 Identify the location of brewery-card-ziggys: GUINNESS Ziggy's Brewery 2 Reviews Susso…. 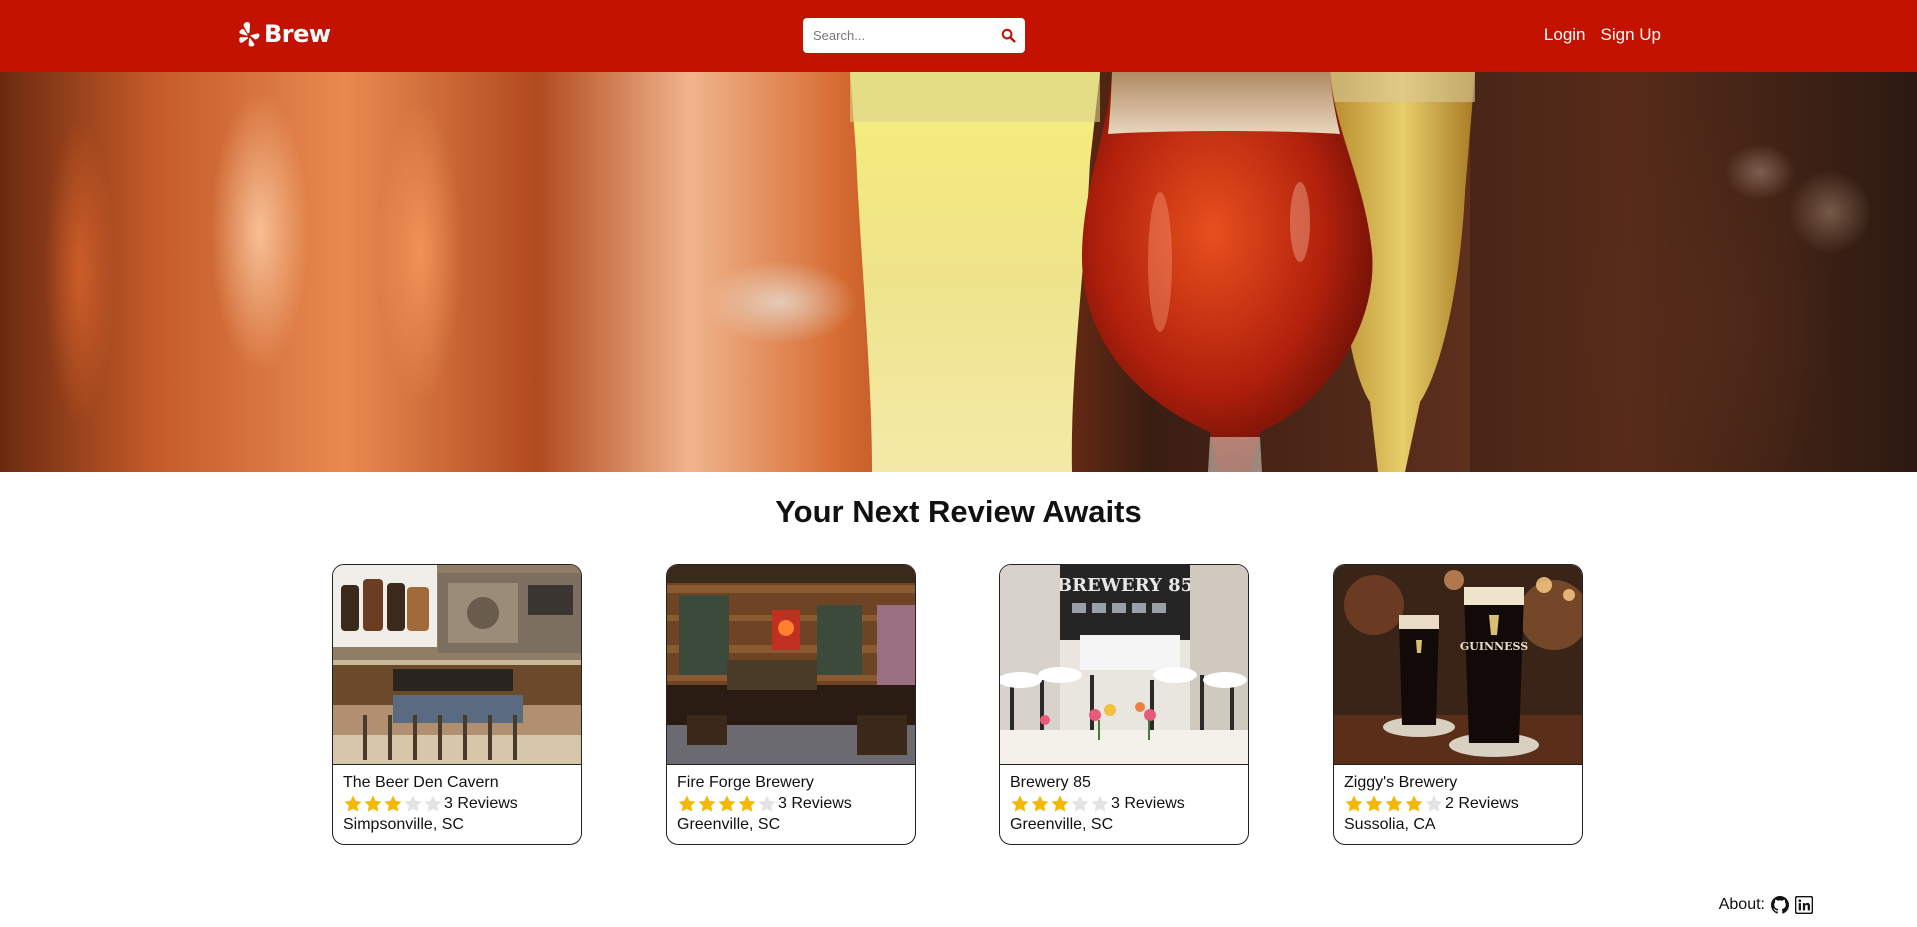
(1458, 704).